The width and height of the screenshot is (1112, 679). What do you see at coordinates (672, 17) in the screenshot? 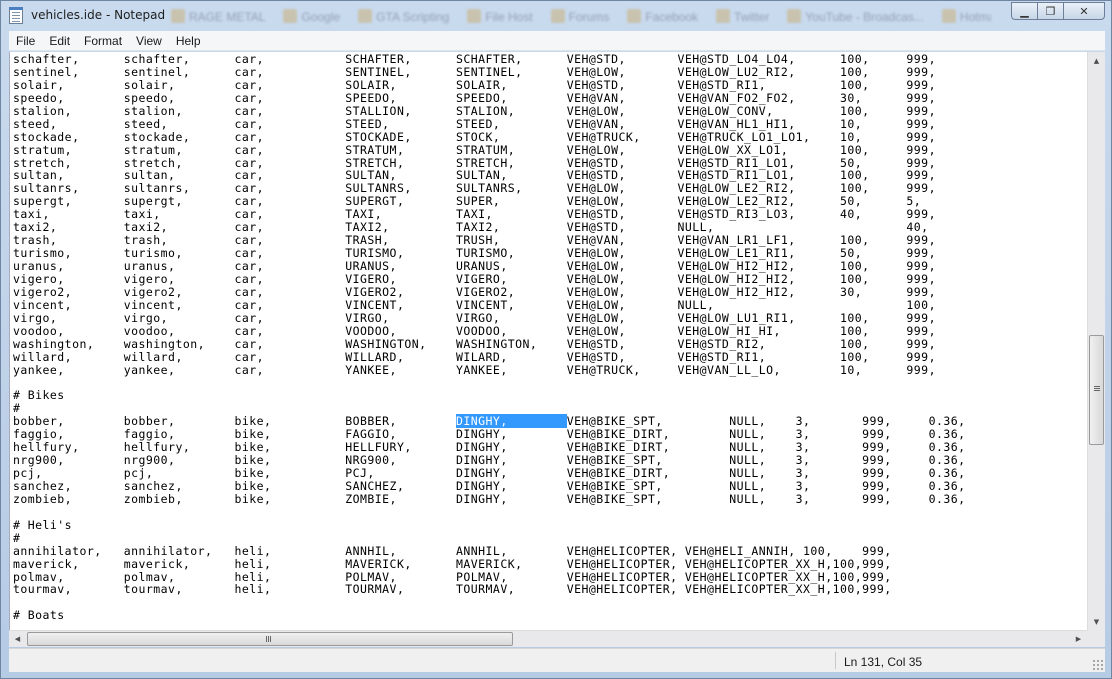
I see `background-tab-label: Facebook` at bounding box center [672, 17].